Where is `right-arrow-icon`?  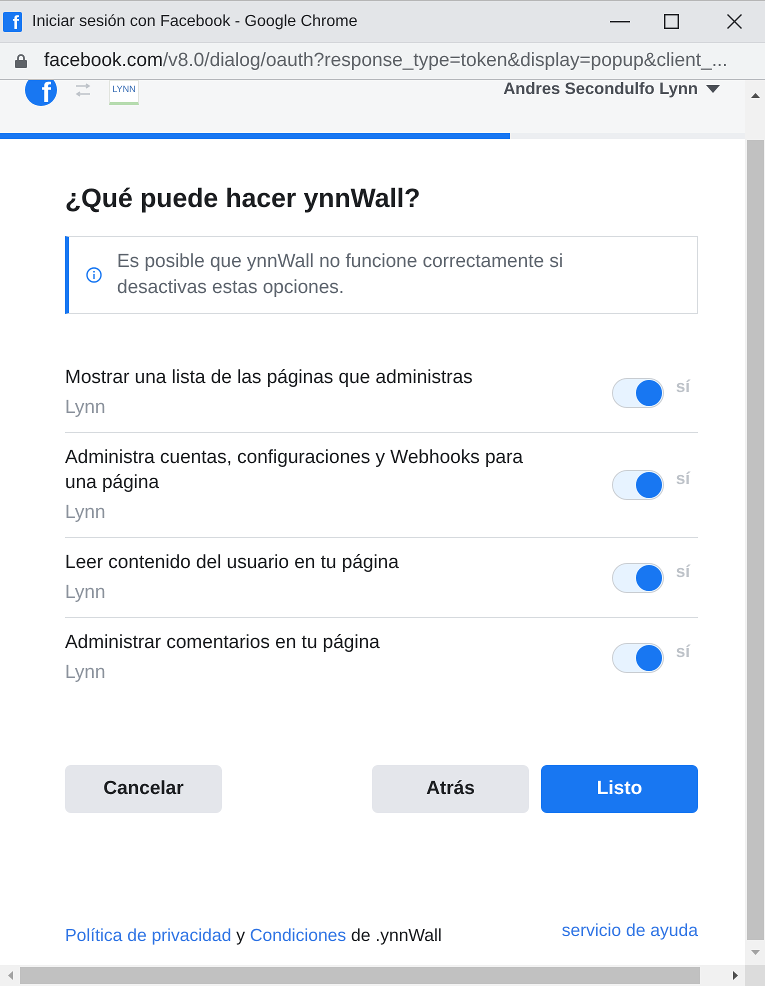 right-arrow-icon is located at coordinates (735, 975).